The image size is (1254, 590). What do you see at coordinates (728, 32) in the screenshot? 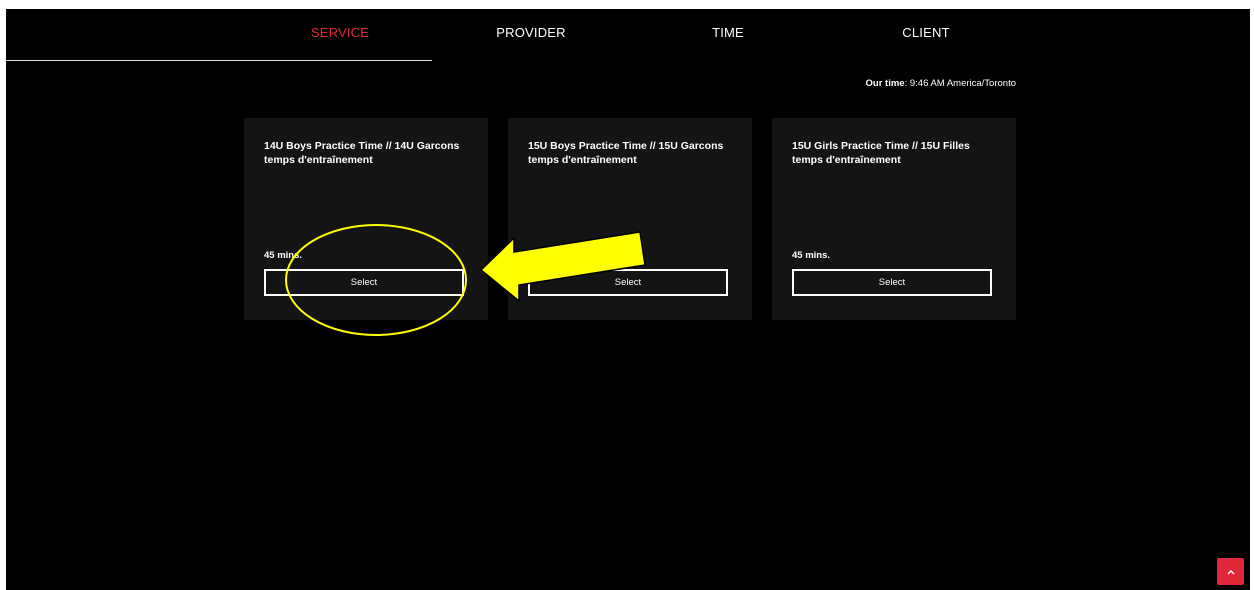
I see `step-time: TIME` at bounding box center [728, 32].